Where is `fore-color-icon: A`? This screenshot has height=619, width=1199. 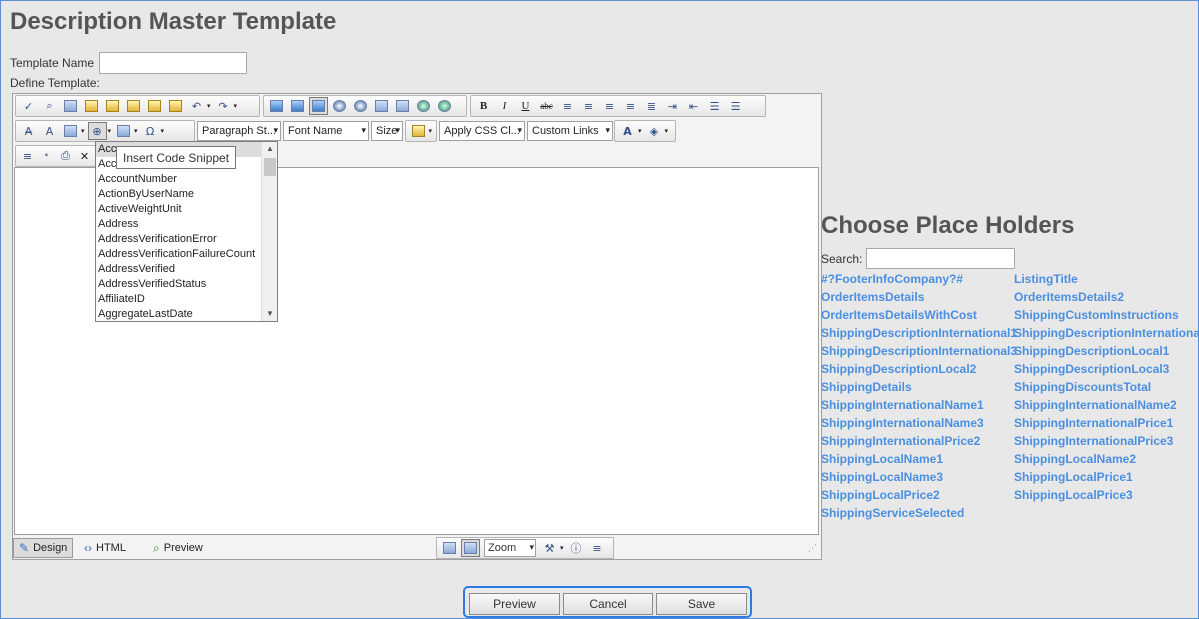 fore-color-icon: A is located at coordinates (627, 131).